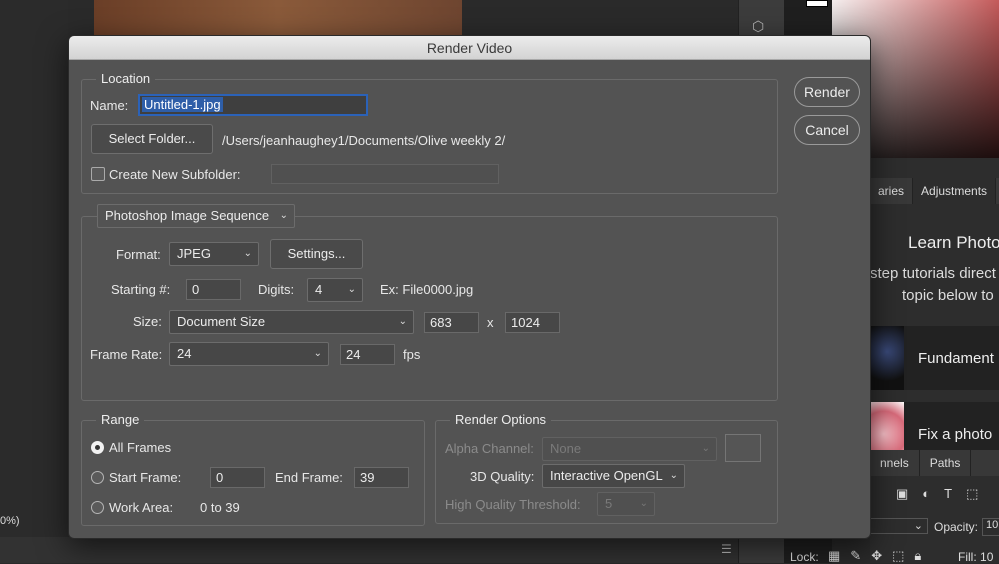  Describe the element at coordinates (501, 419) in the screenshot. I see `render-options-legend: Render Options` at that location.